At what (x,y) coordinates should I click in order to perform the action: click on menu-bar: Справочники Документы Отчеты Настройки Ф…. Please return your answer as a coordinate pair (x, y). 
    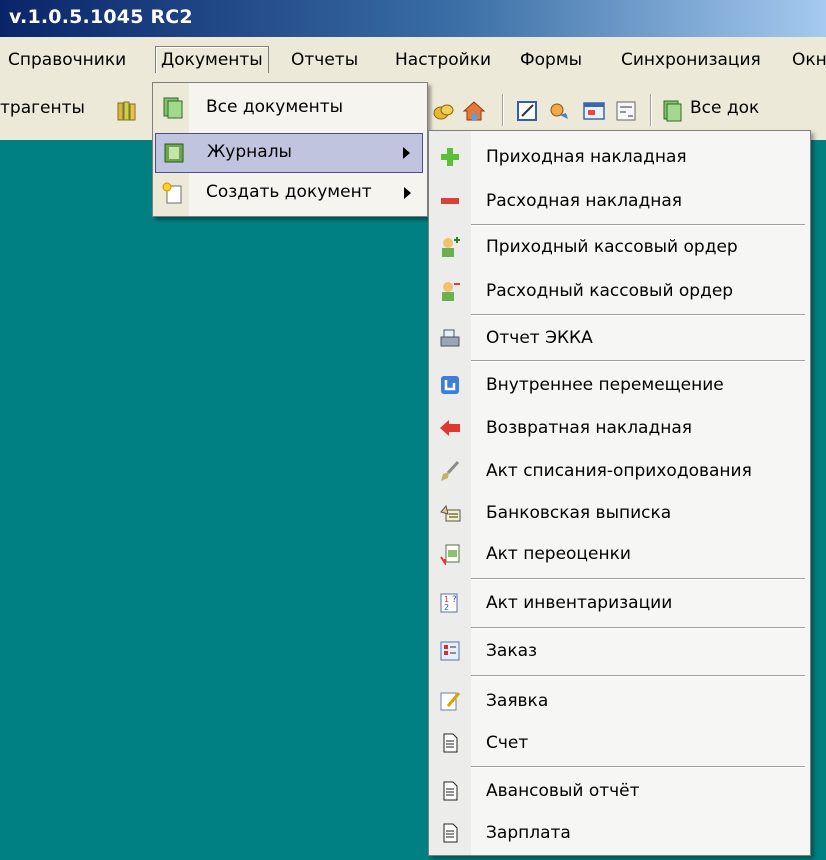
    Looking at the image, I should click on (413, 60).